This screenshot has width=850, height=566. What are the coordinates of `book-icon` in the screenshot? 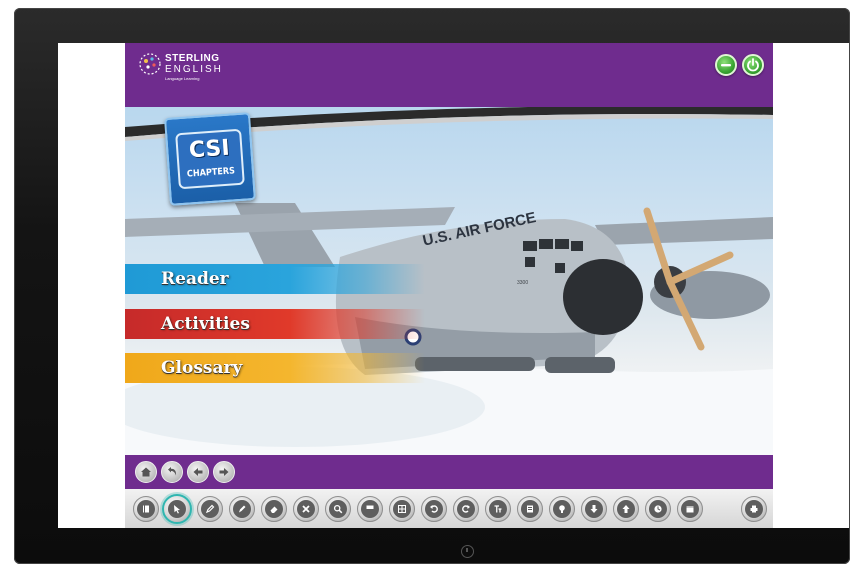 It's located at (146, 509).